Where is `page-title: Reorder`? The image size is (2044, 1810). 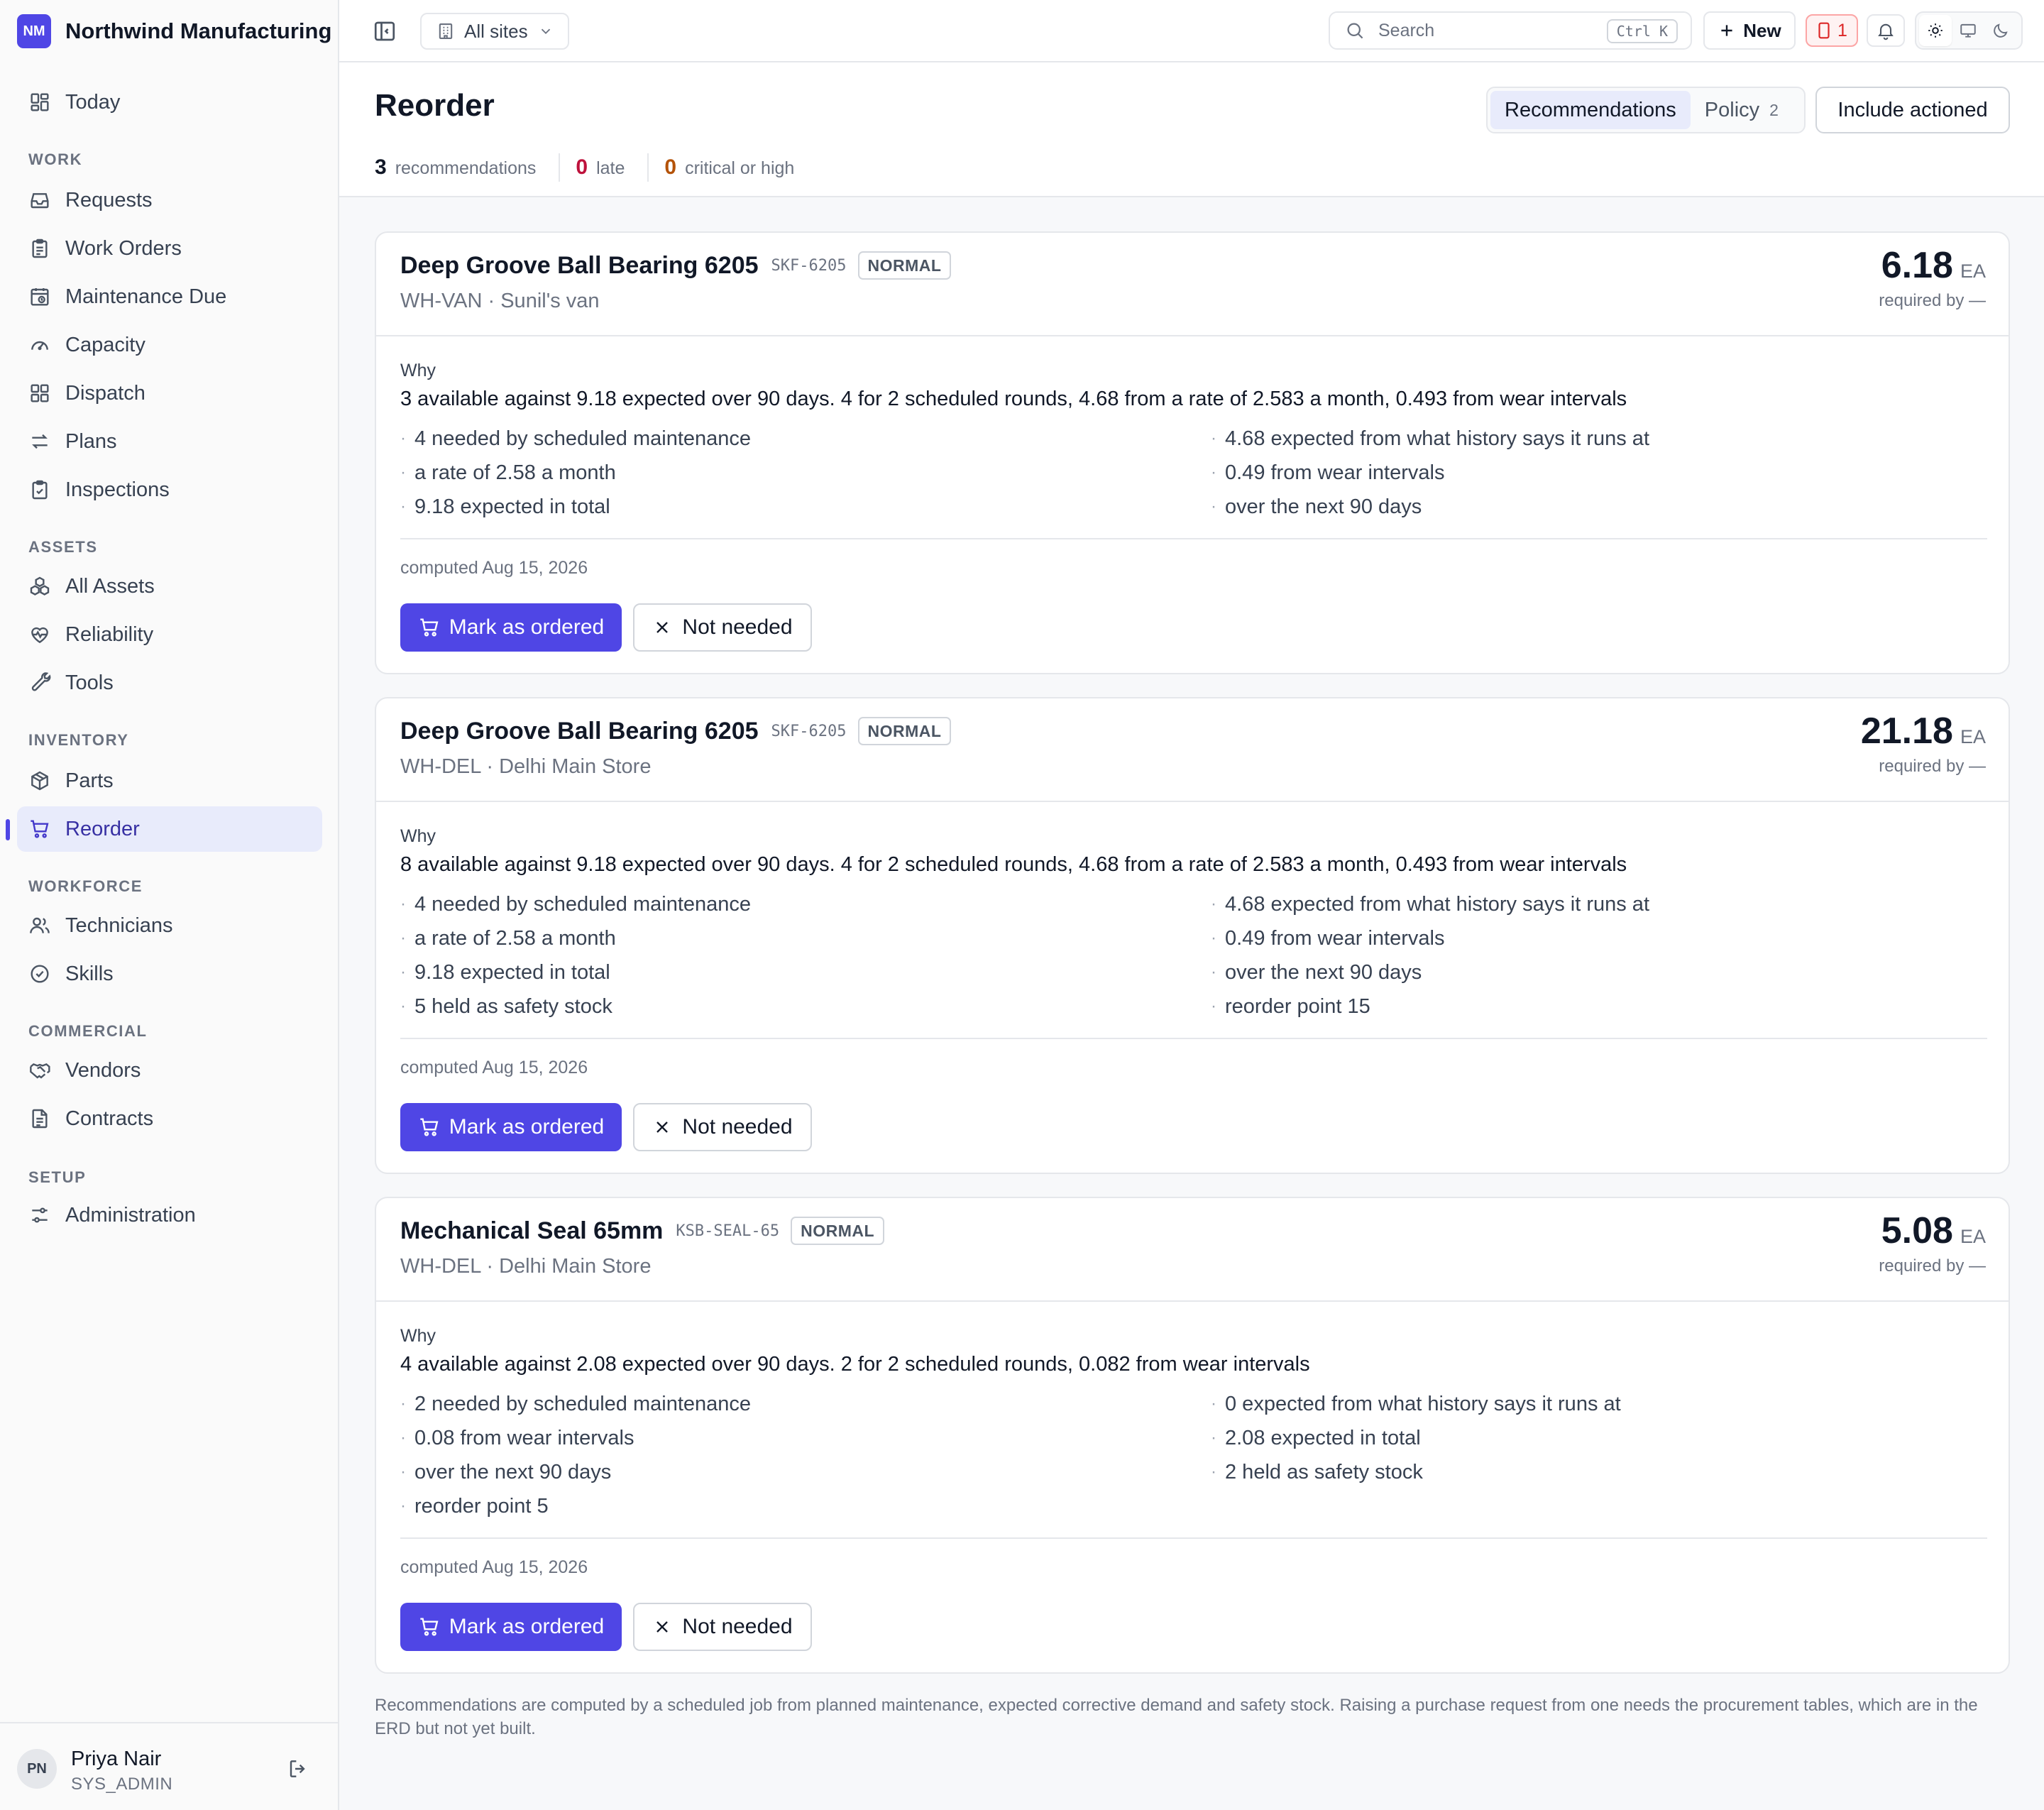
page-title: Reorder is located at coordinates (435, 106).